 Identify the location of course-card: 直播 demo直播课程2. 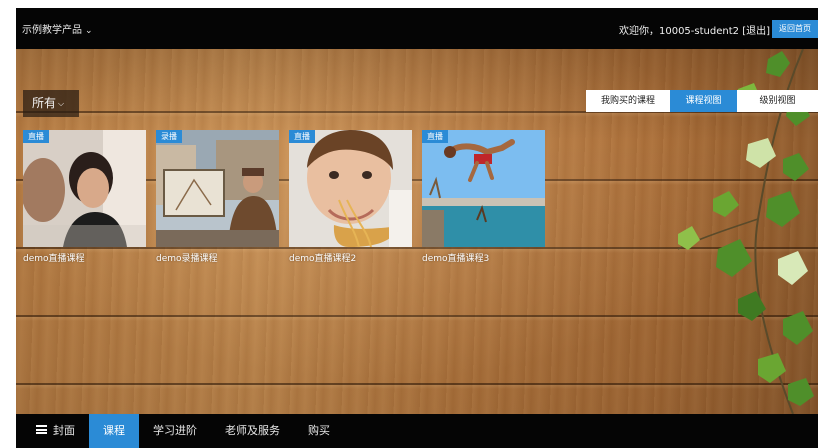
(350, 197).